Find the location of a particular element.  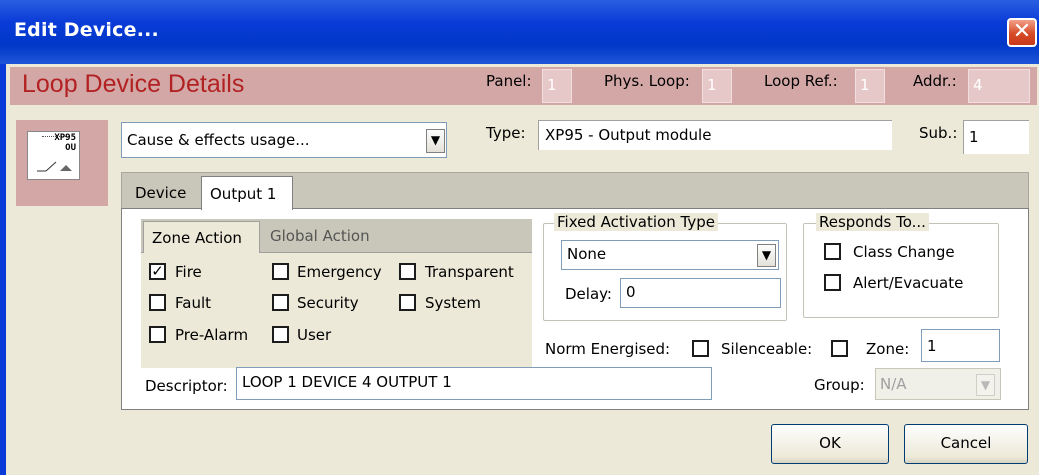

fire-checkbox: ✓ is located at coordinates (157, 271).